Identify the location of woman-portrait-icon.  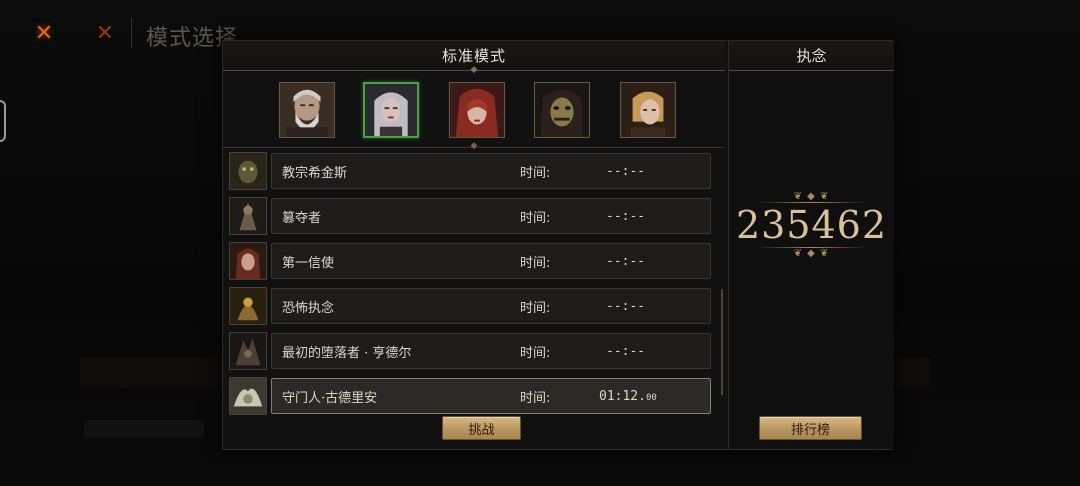
(391, 110).